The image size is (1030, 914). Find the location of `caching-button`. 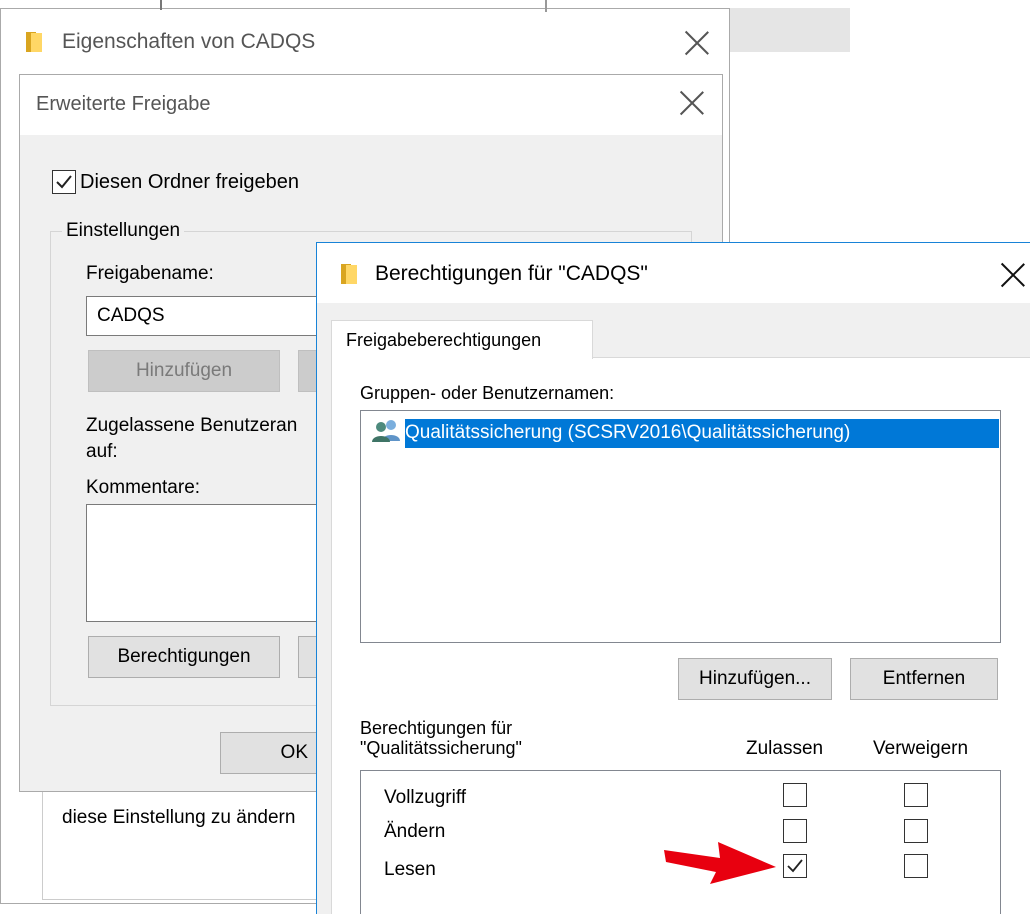

caching-button is located at coordinates (308, 657).